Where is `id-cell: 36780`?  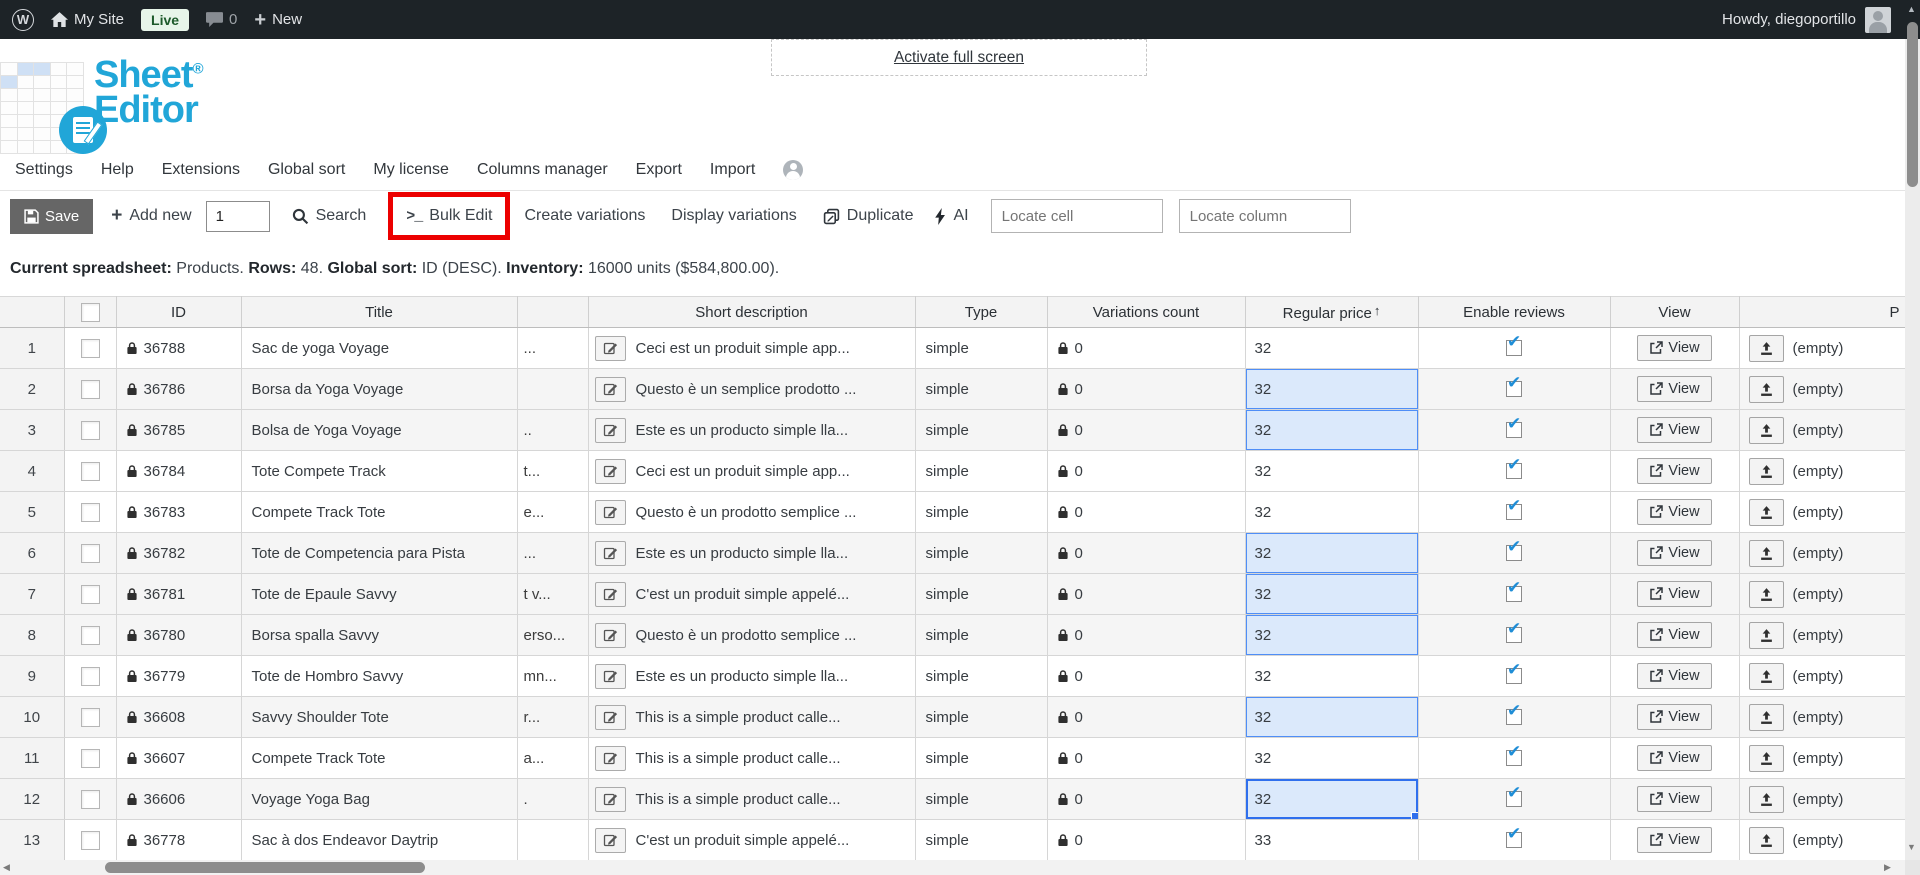 id-cell: 36780 is located at coordinates (179, 635).